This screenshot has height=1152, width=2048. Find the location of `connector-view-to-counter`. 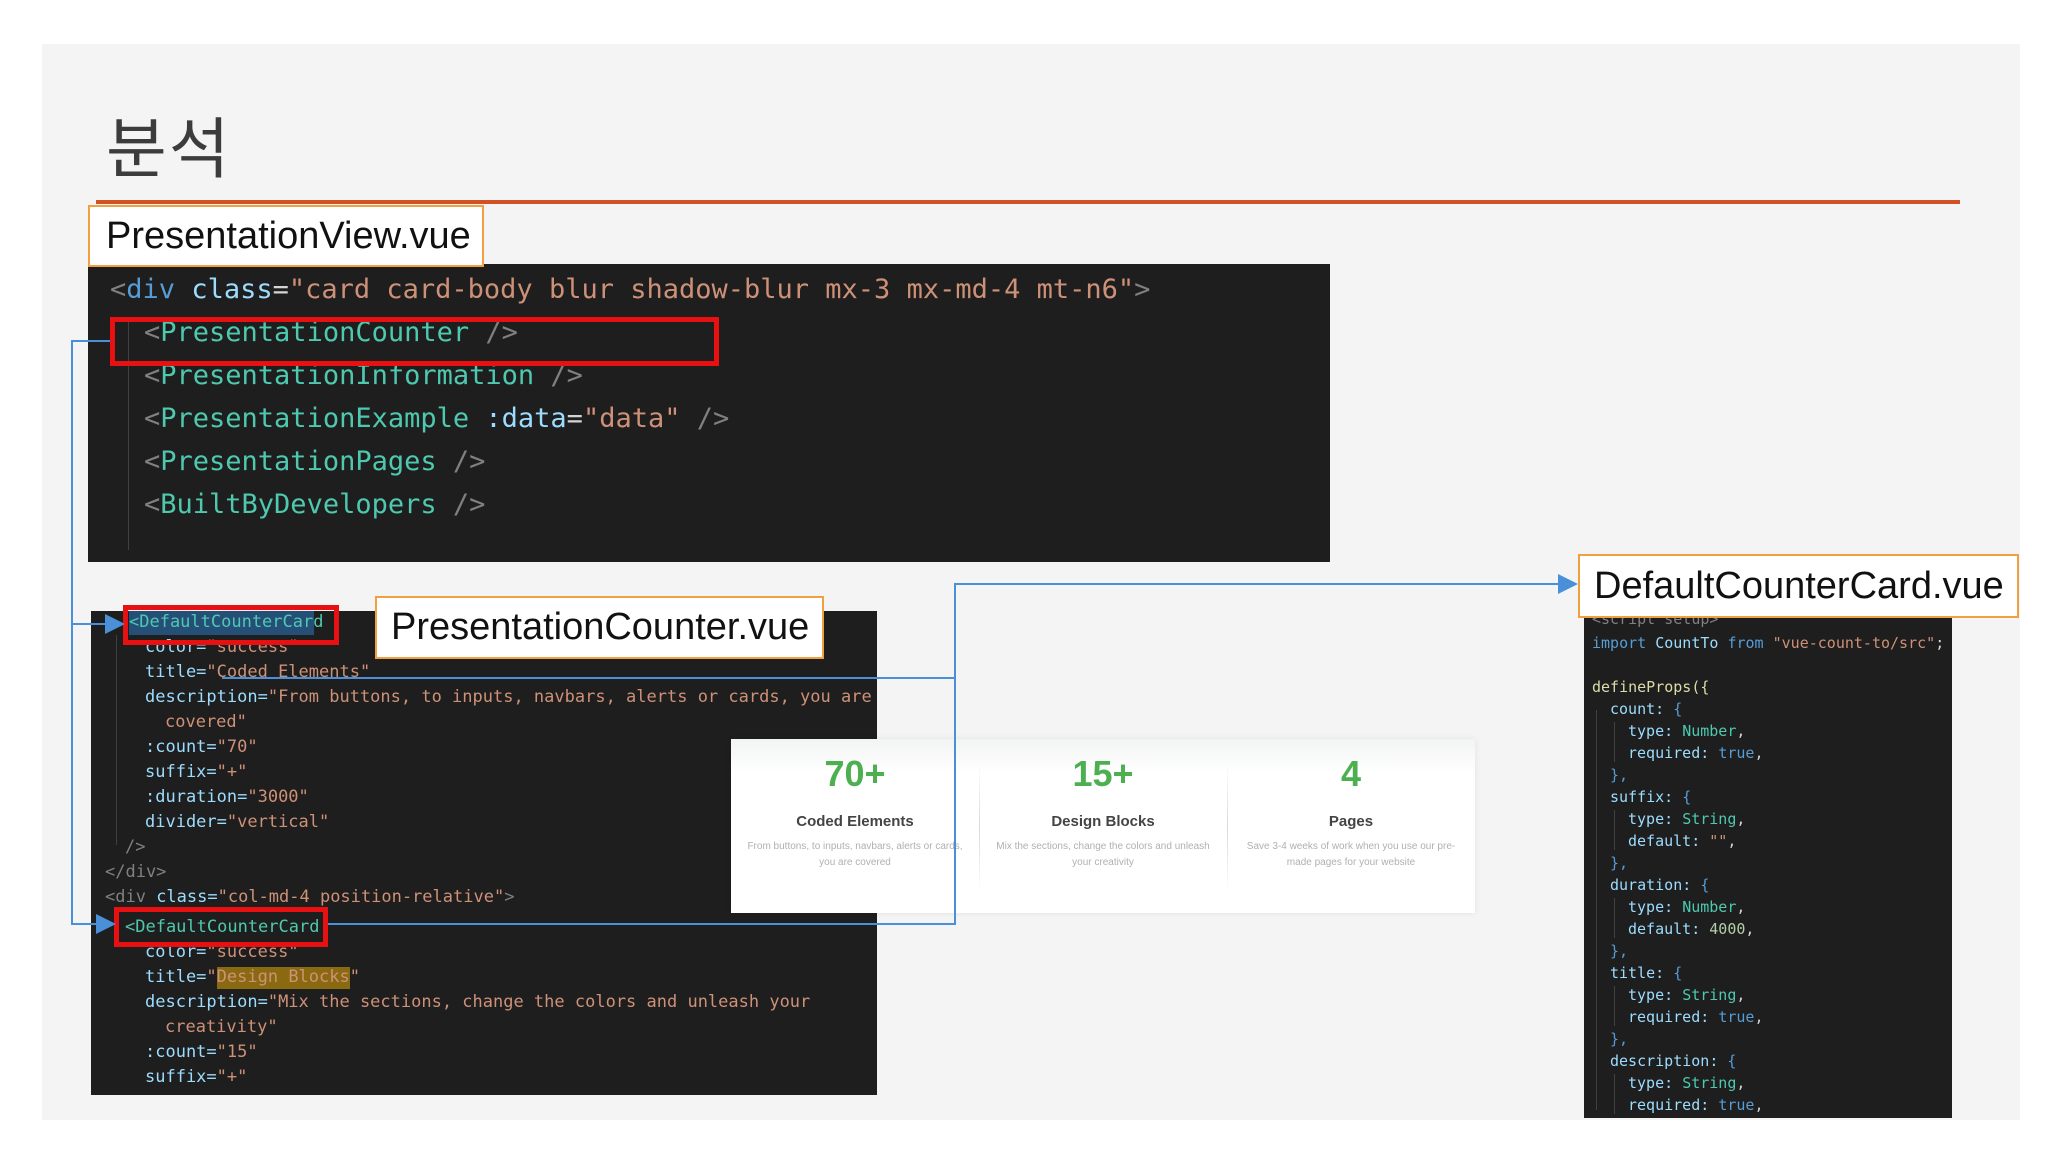

connector-view-to-counter is located at coordinates (93, 637).